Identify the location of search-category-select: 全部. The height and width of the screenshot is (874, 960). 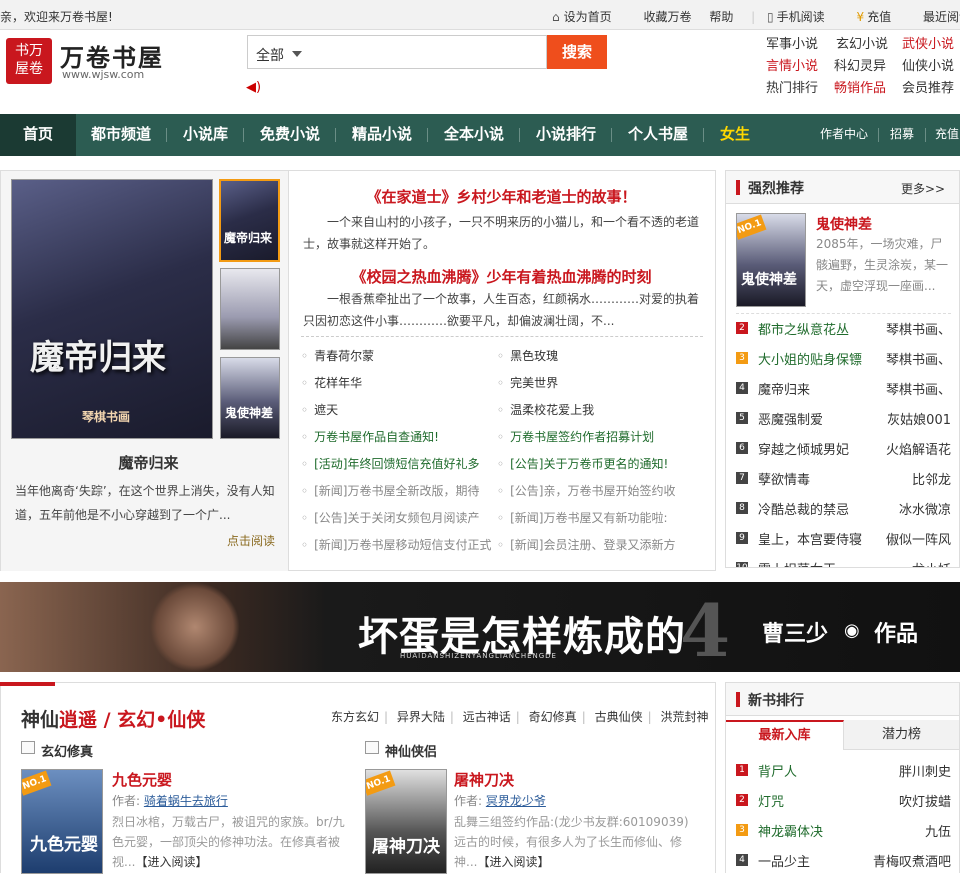
(270, 55).